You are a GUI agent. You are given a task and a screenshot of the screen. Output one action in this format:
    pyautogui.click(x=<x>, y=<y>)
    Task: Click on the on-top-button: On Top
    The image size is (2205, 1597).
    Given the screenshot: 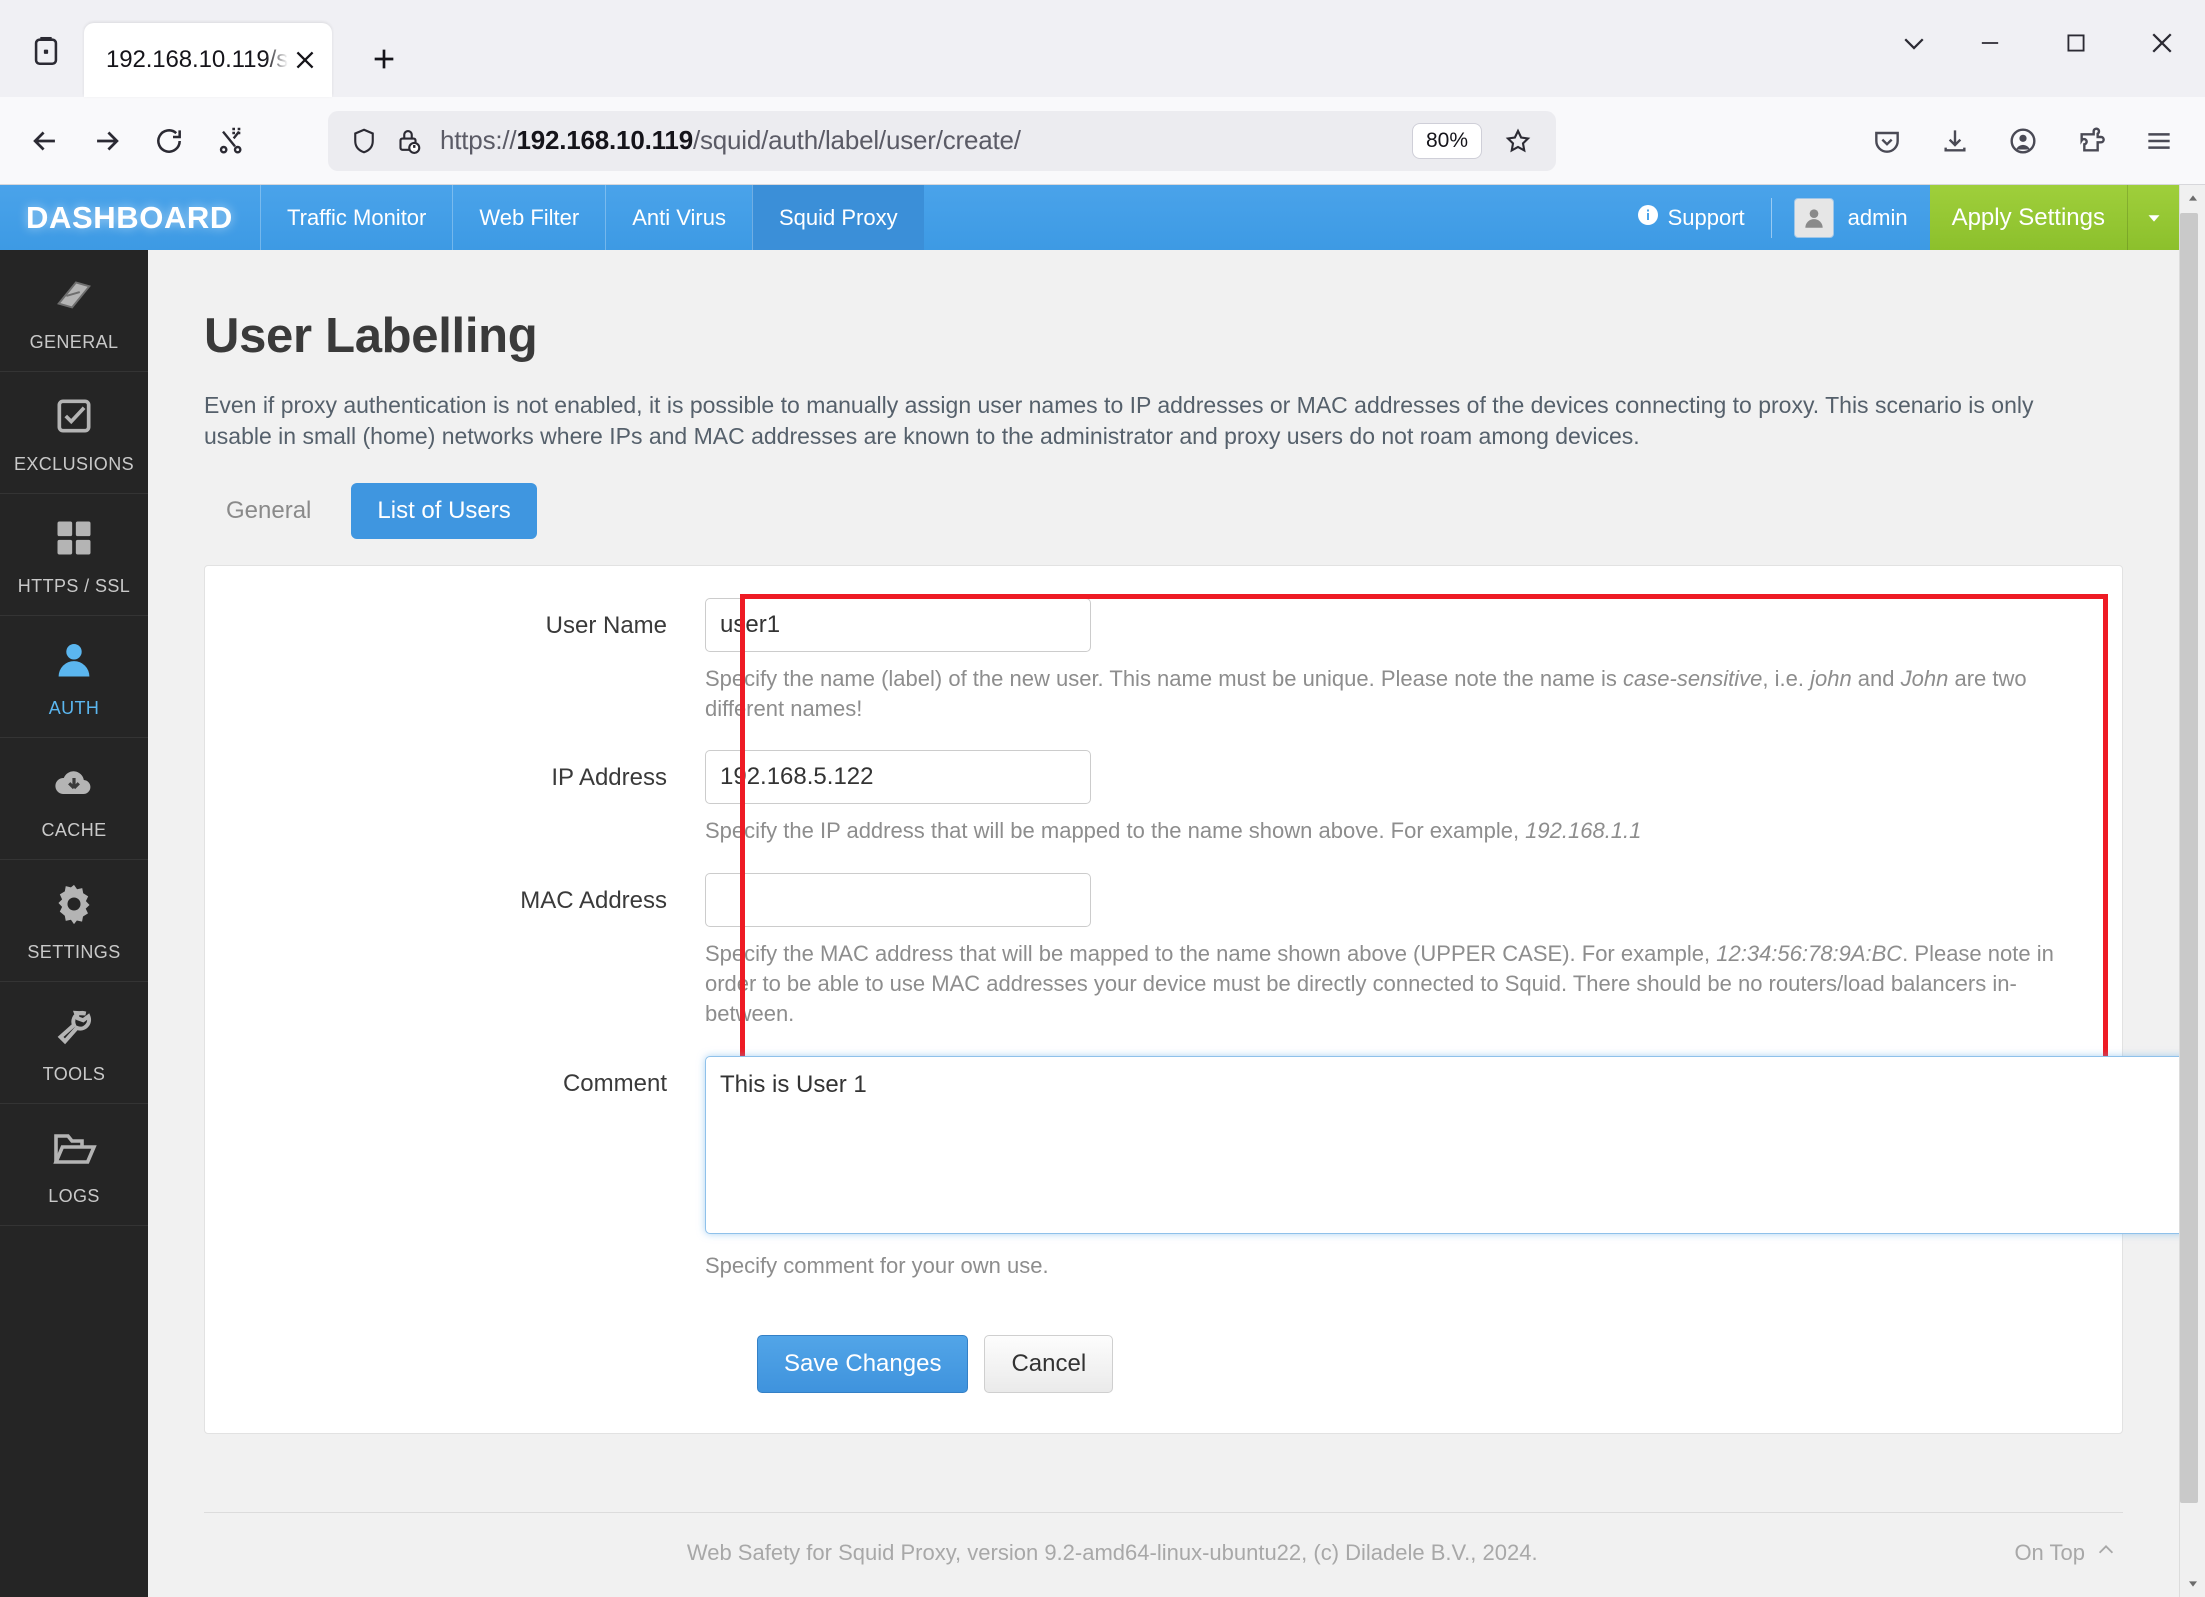 What is the action you would take?
    pyautogui.click(x=2065, y=1553)
    